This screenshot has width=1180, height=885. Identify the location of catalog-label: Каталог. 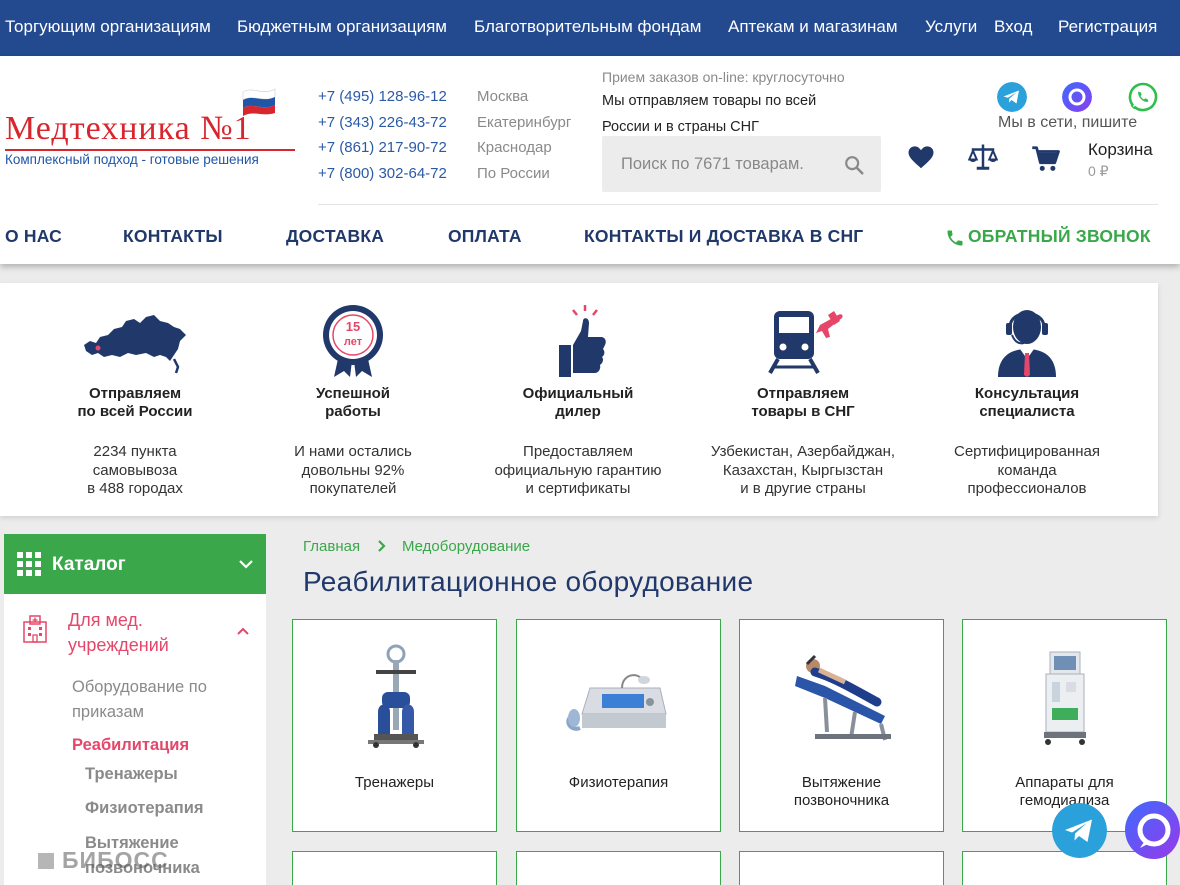
(89, 564).